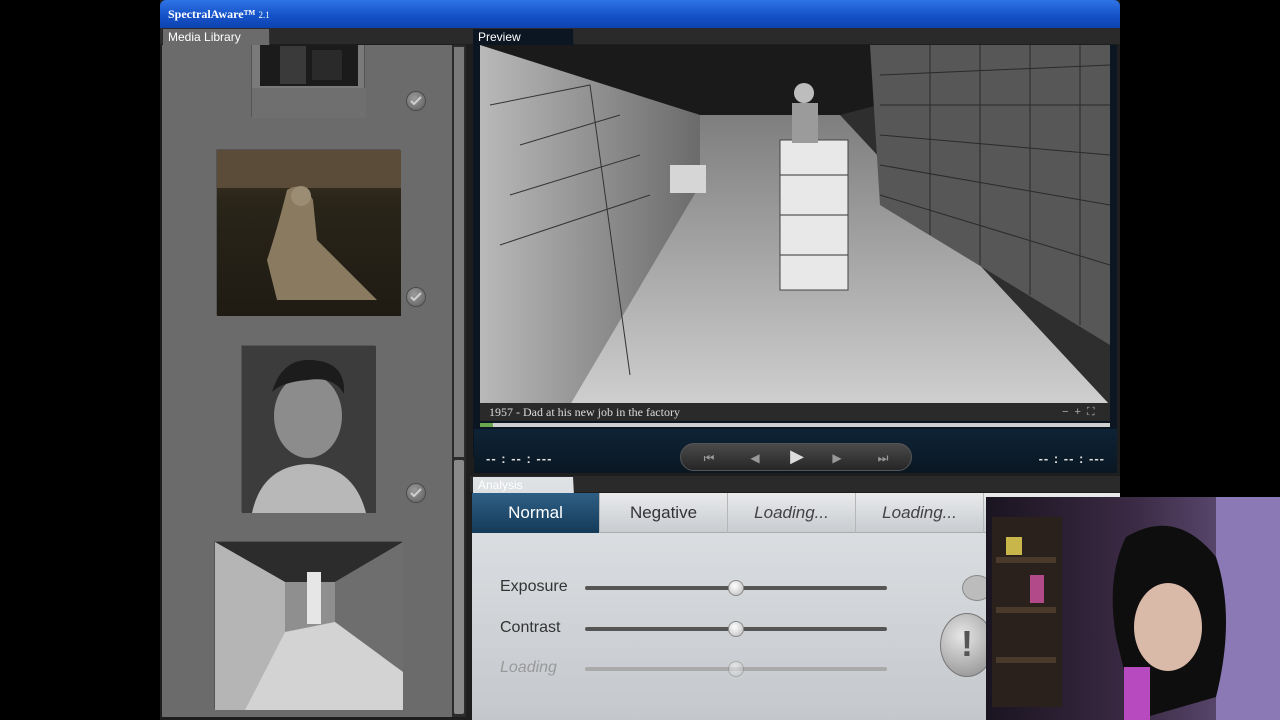  I want to click on exposure-knob, so click(736, 588).